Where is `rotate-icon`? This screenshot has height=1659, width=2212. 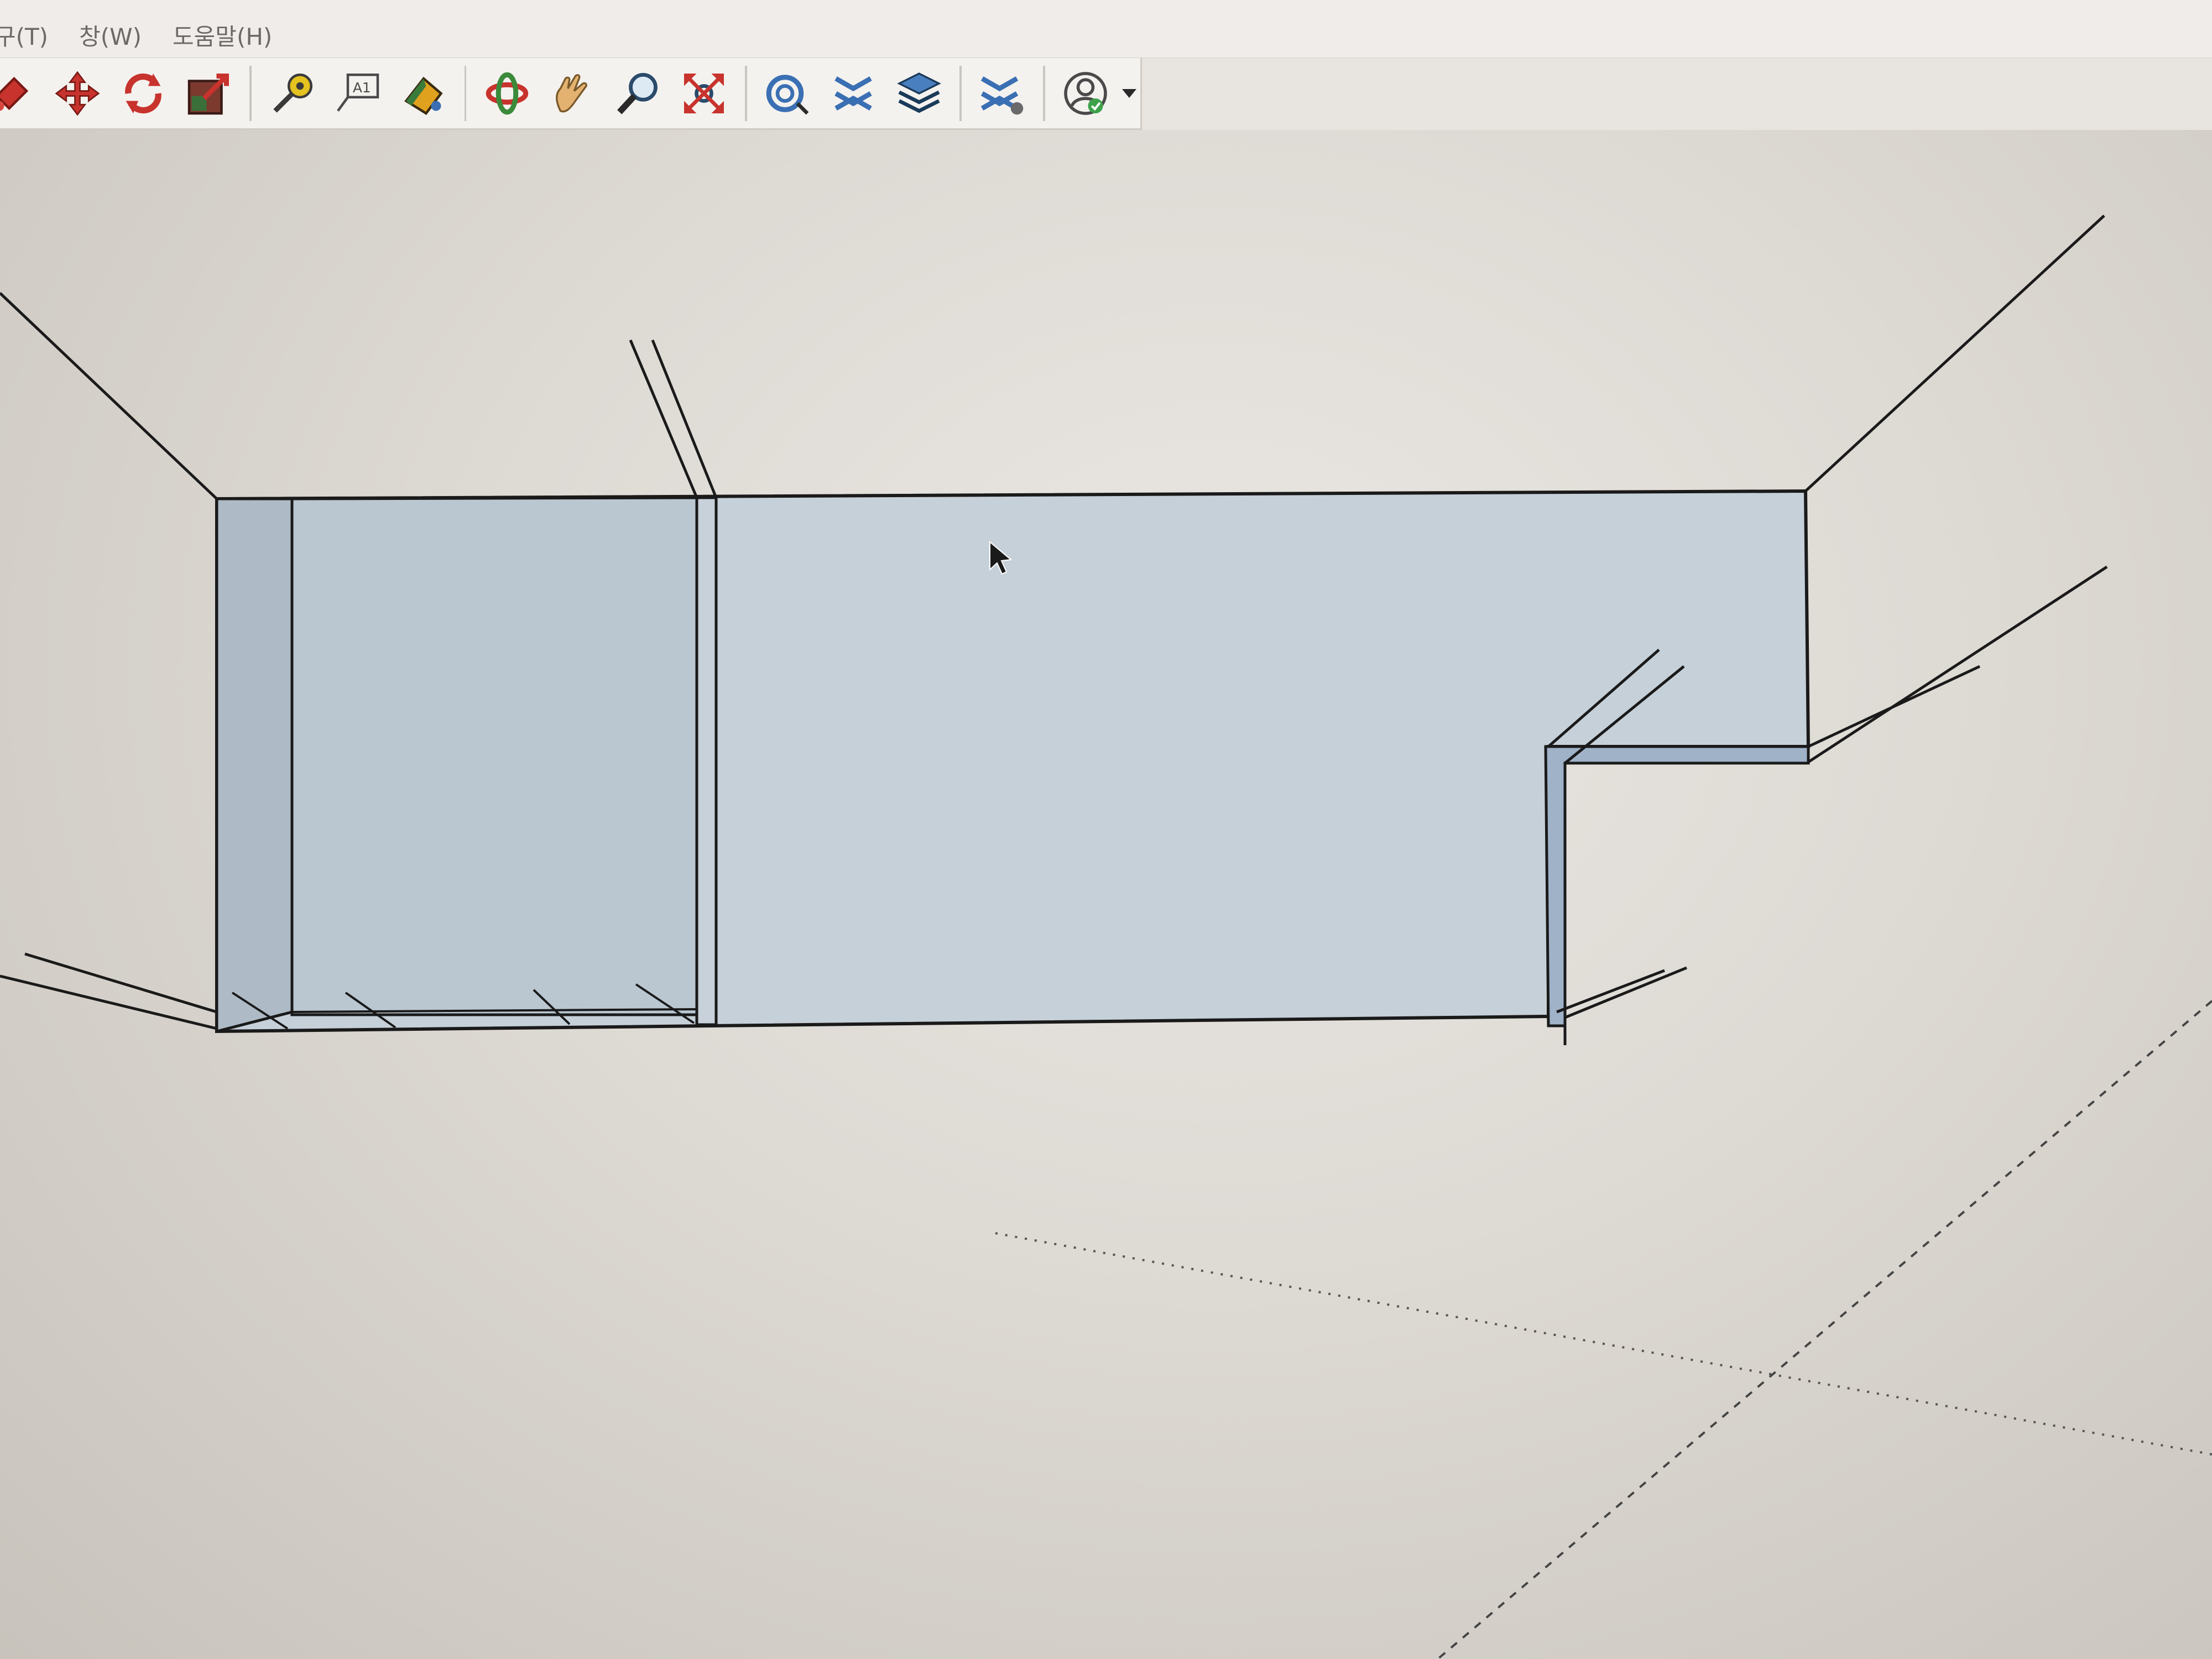 rotate-icon is located at coordinates (143, 93).